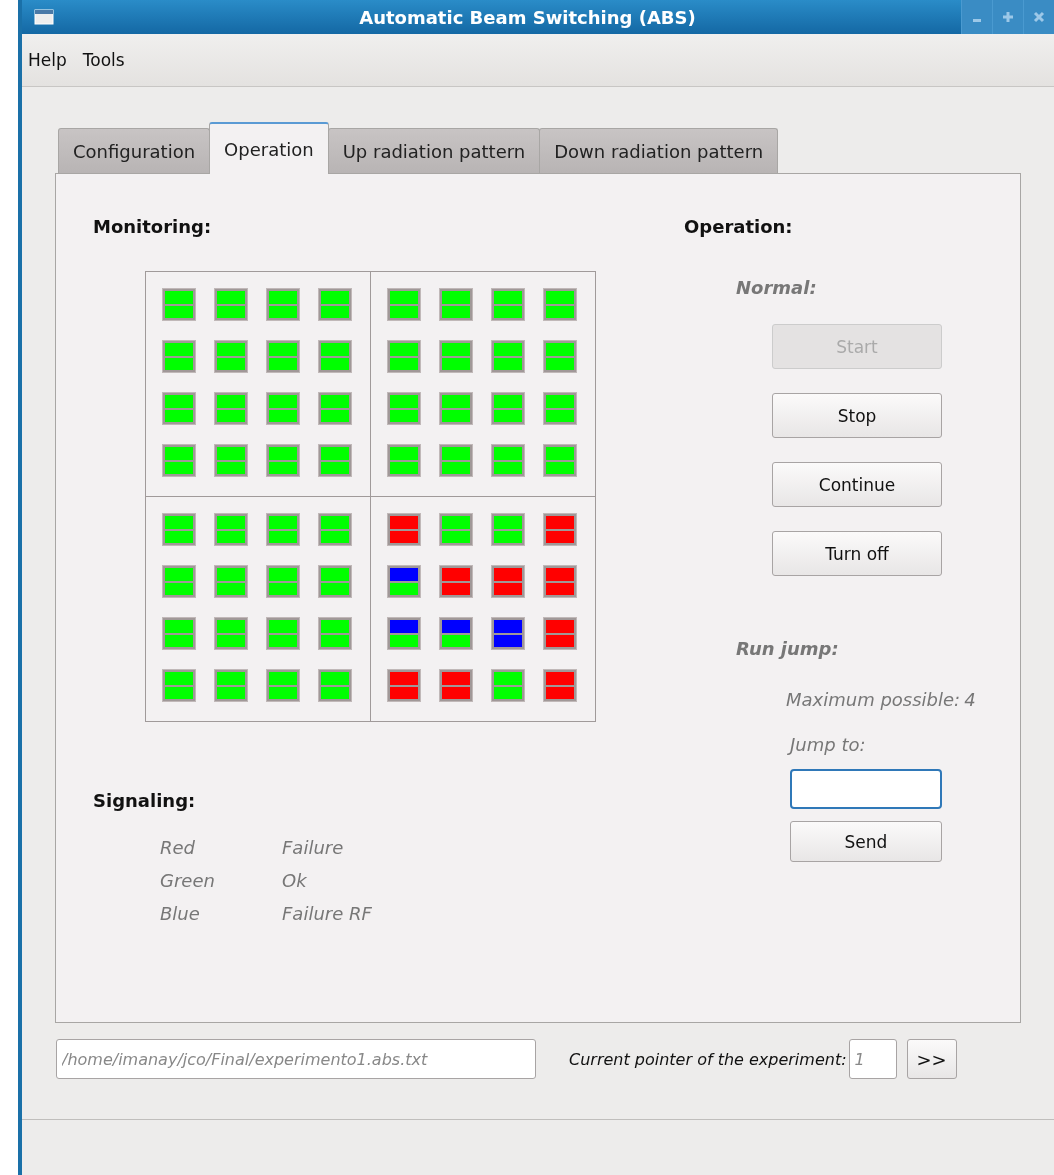 Image resolution: width=1054 pixels, height=1175 pixels. Describe the element at coordinates (434, 150) in the screenshot. I see `tab: Up radiation pattern` at that location.